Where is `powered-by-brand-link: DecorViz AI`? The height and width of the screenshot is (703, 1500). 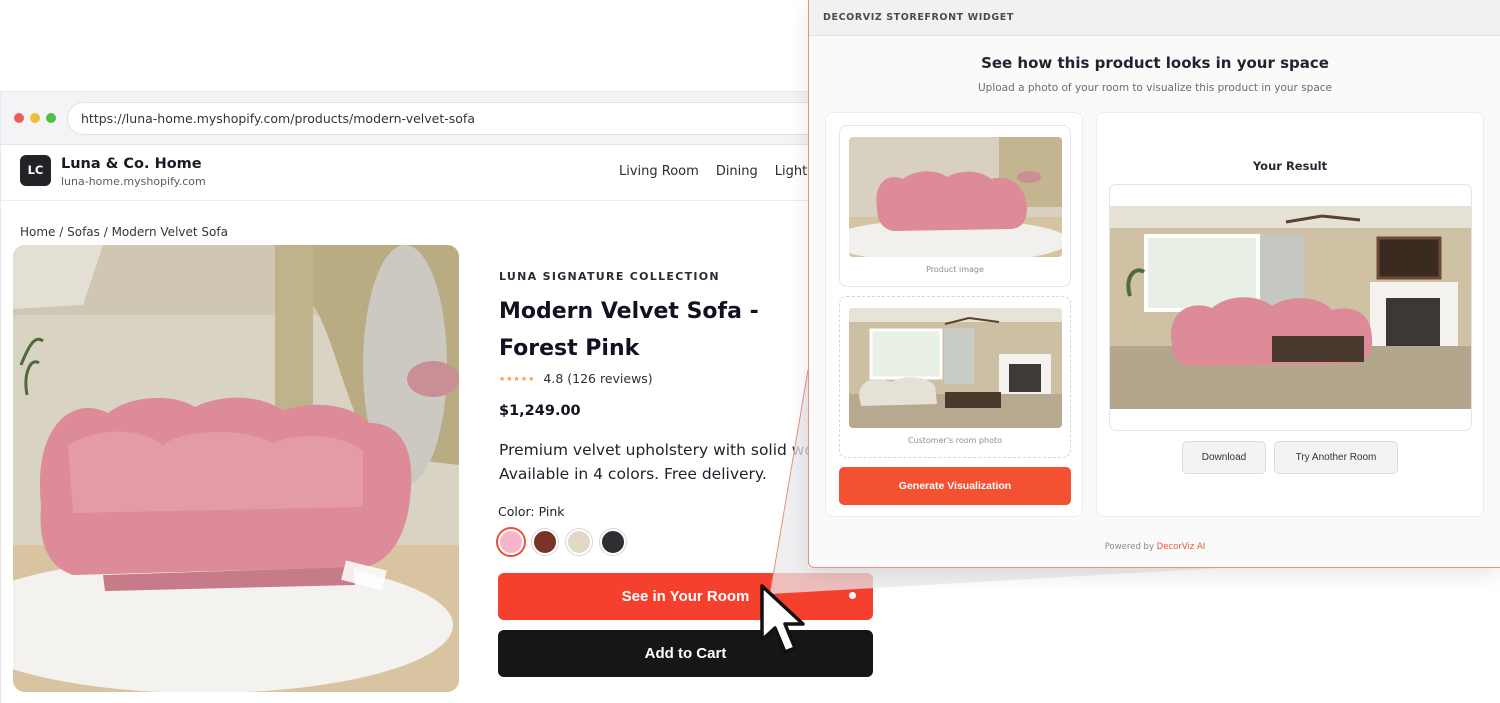
powered-by-brand-link: DecorViz AI is located at coordinates (1181, 547).